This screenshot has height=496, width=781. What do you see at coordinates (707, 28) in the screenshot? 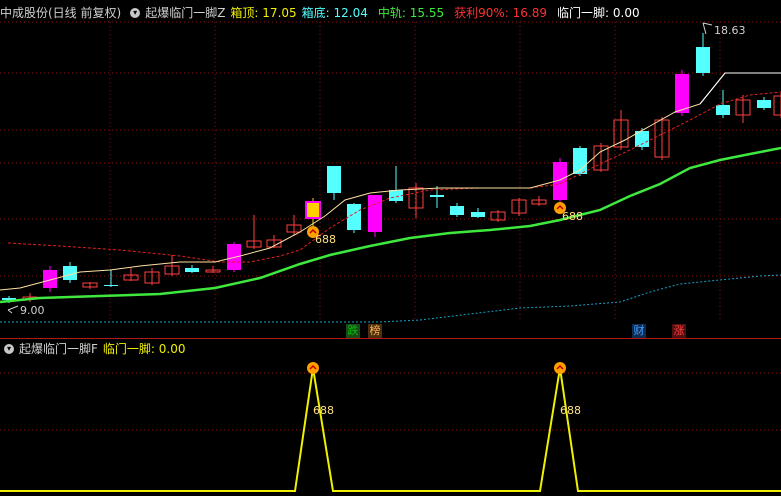
I see `high-arrow-icon` at bounding box center [707, 28].